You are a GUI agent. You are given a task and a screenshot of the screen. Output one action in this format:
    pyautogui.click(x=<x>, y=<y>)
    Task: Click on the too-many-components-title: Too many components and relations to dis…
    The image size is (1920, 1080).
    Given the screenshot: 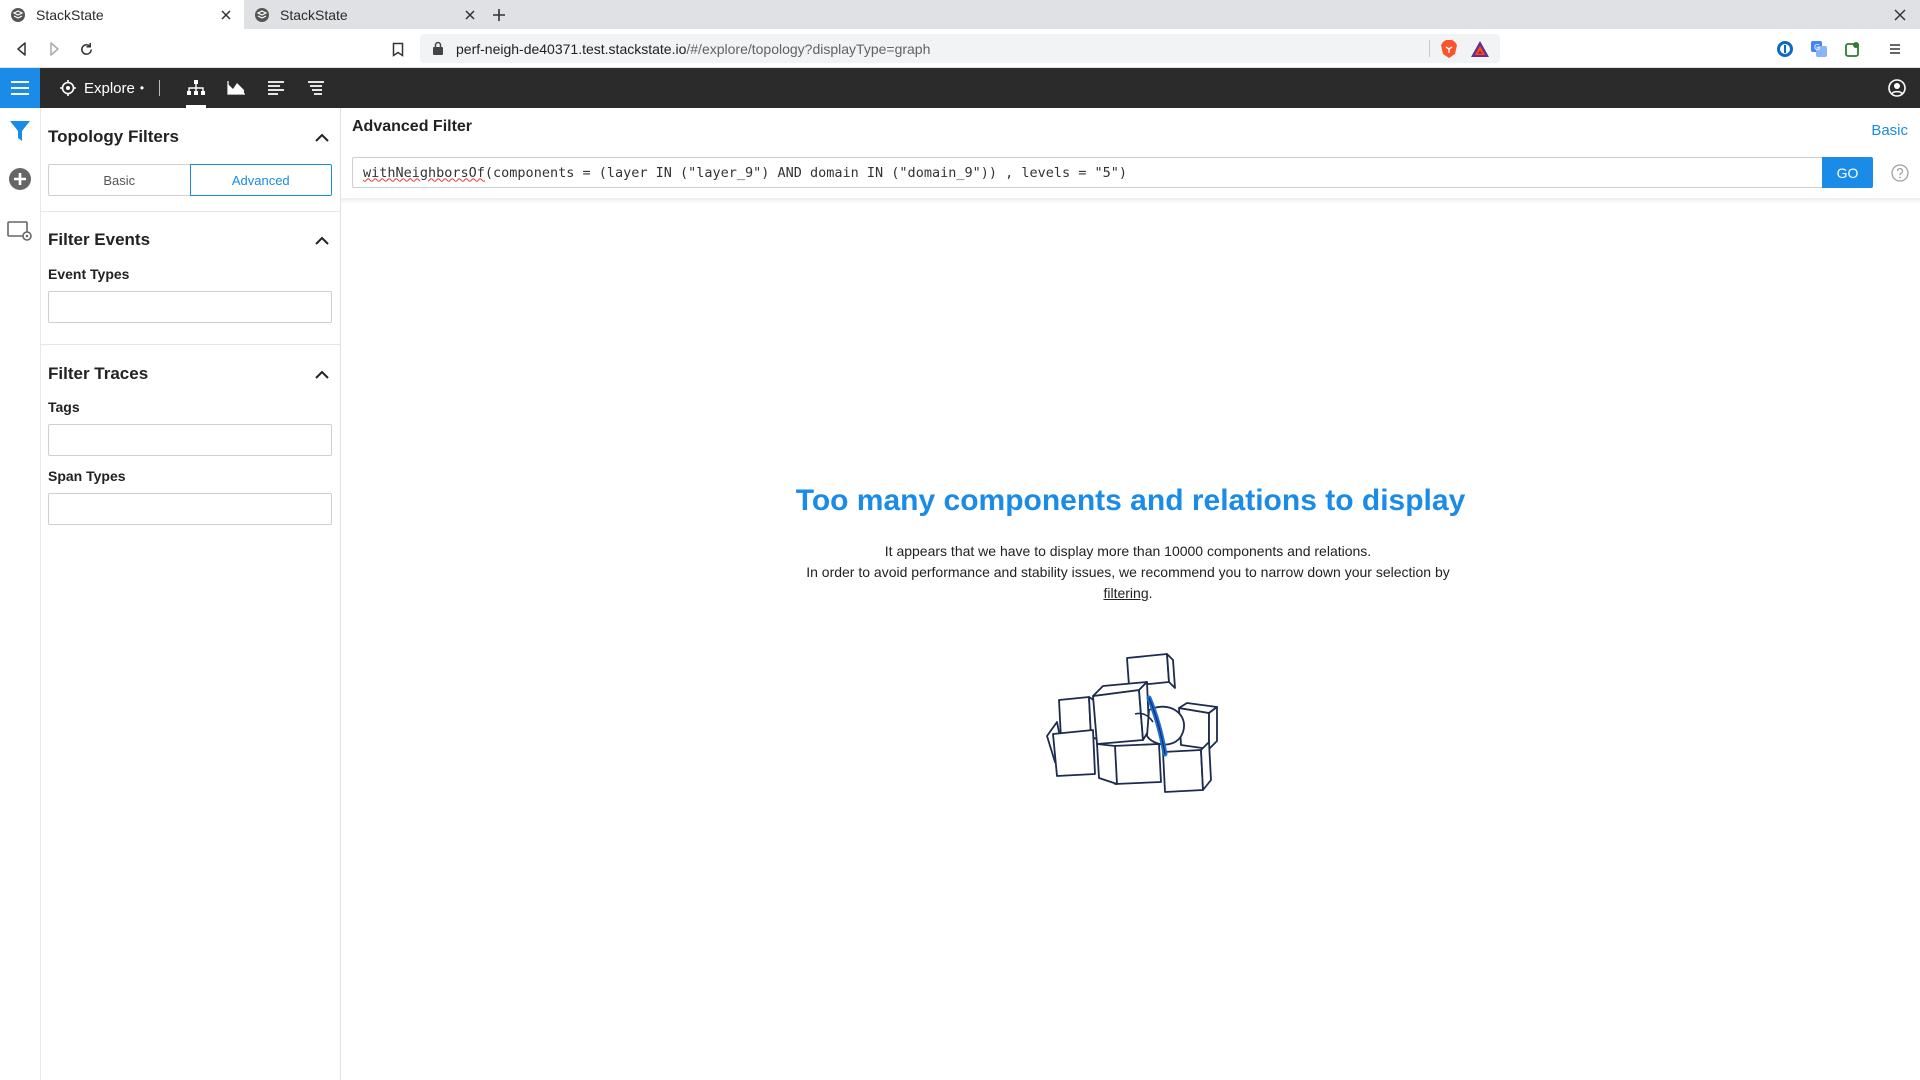 What is the action you would take?
    pyautogui.click(x=1130, y=500)
    